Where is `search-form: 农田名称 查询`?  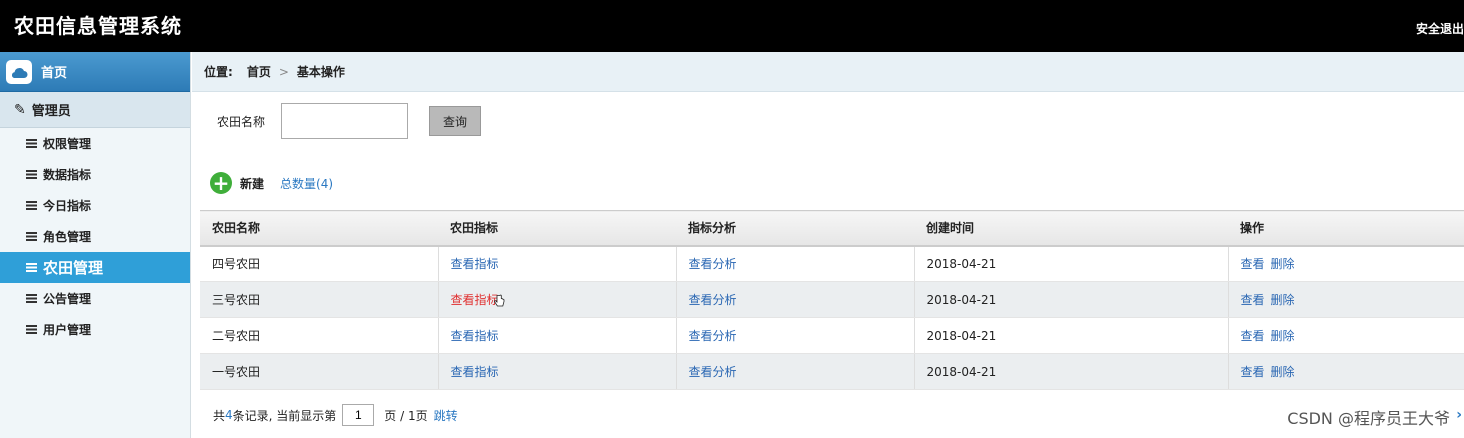
search-form: 农田名称 查询 is located at coordinates (349, 121).